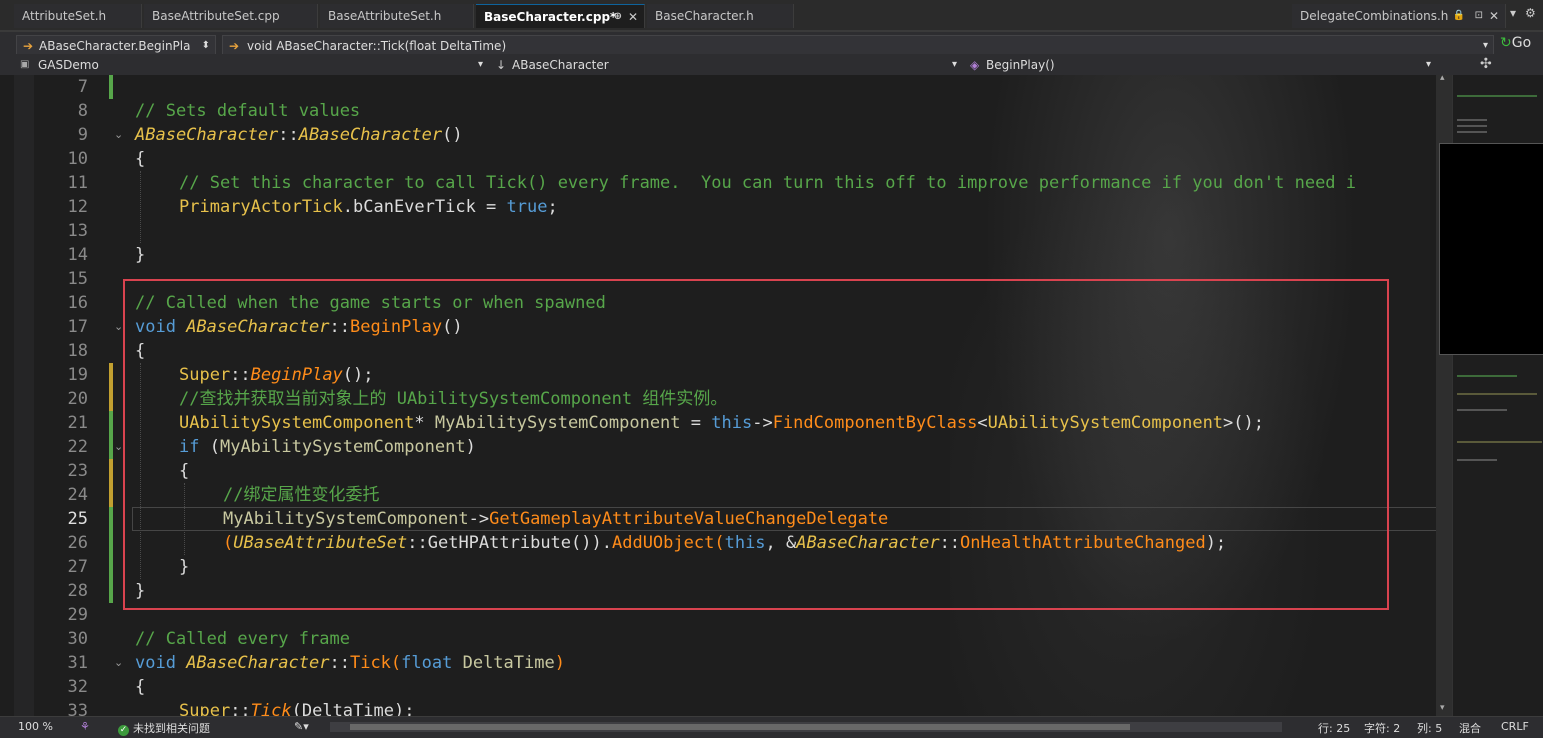 This screenshot has width=1543, height=738. Describe the element at coordinates (1382, 728) in the screenshot. I see `char-indicator: 字符: 2` at that location.